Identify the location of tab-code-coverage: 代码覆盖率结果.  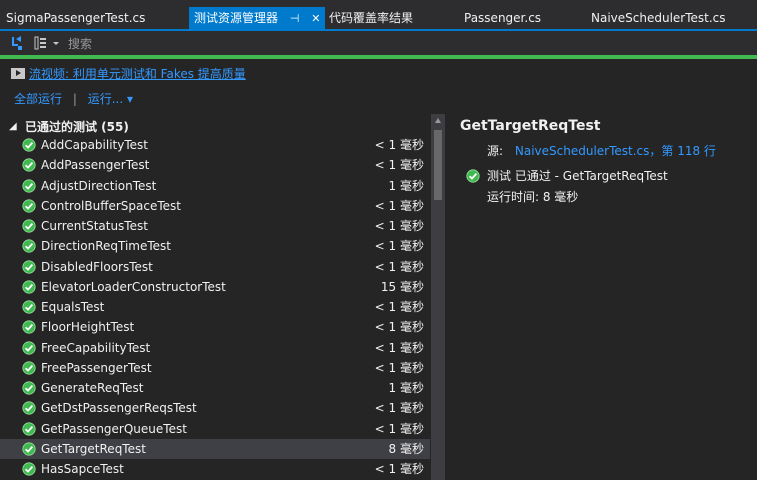
(371, 18).